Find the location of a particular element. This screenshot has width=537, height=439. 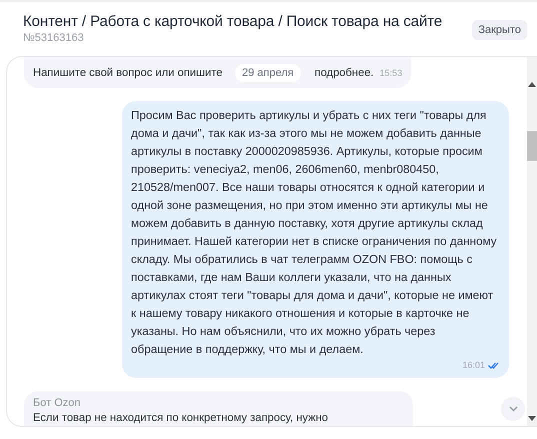

scroll-down-icon is located at coordinates (532, 419).